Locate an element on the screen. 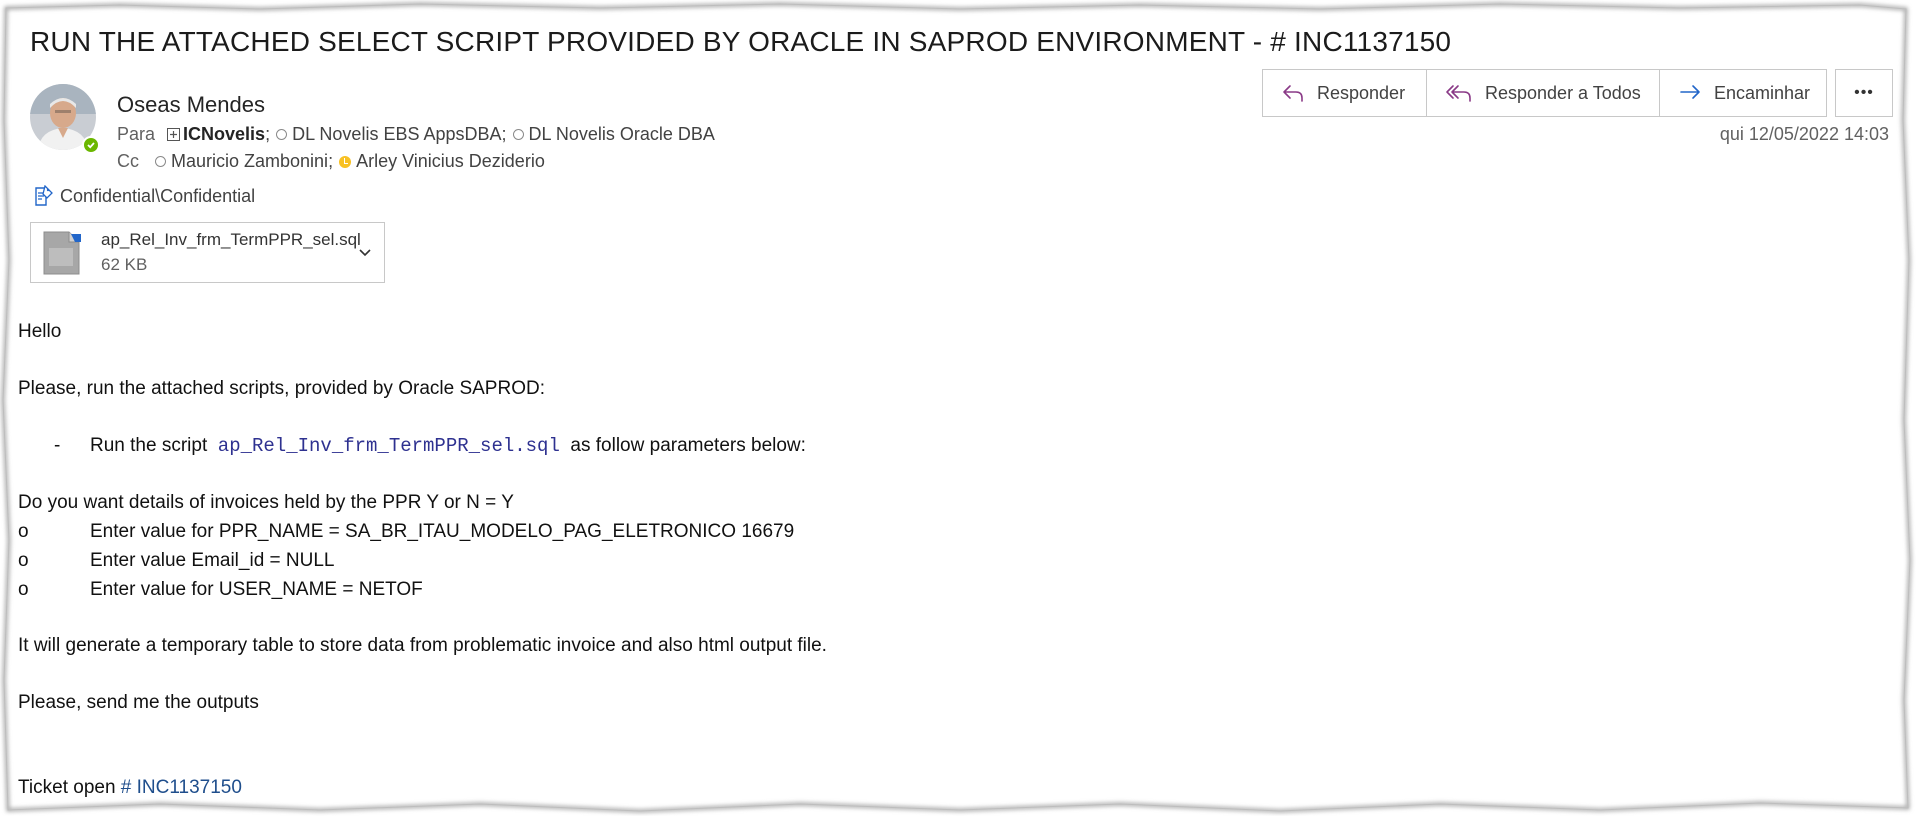  recipient-dl-oracle-dba: DL Novelis Oracle DBA is located at coordinates (613, 134).